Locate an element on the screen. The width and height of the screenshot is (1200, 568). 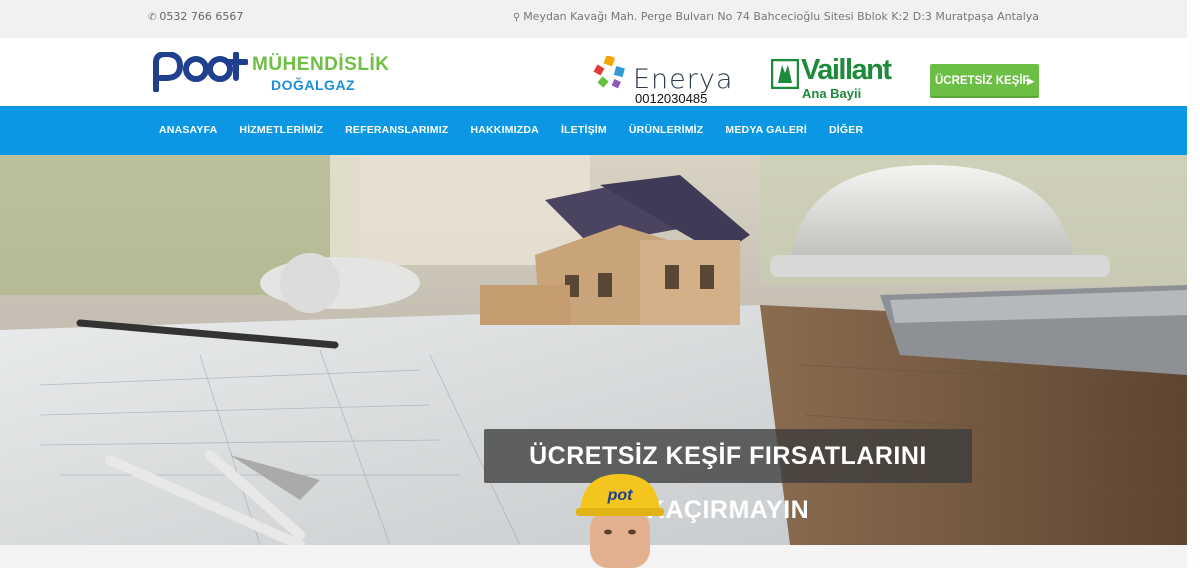
nav-item-products: ÜRÜNLERİMİZ is located at coordinates (666, 130).